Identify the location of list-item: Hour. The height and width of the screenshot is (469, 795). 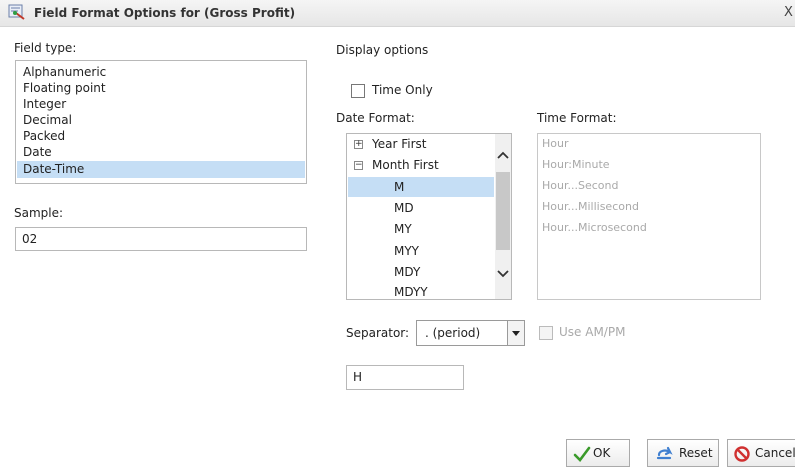
(555, 144).